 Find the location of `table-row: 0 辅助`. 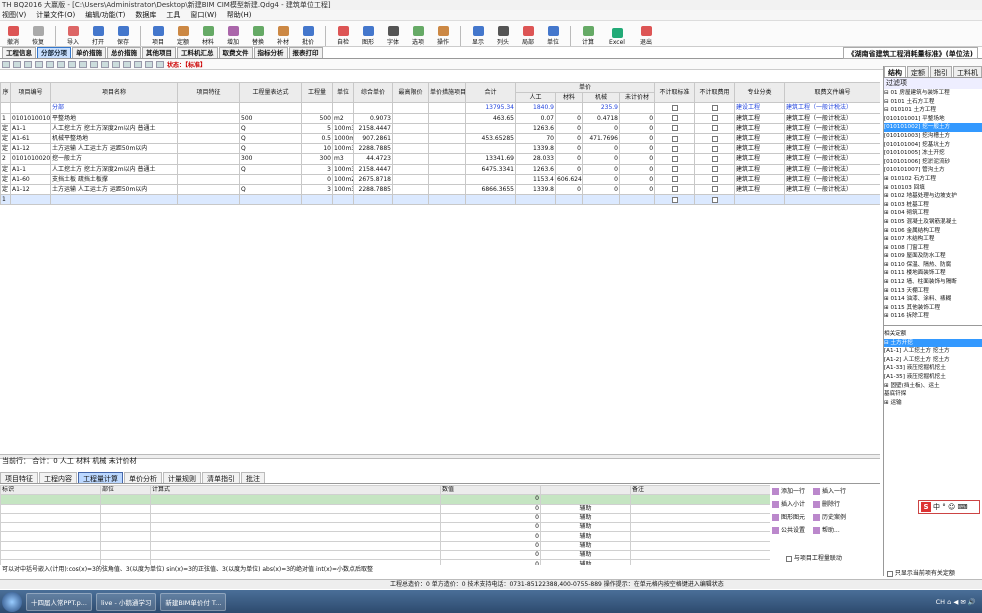

table-row: 0 辅助 is located at coordinates (385, 518).